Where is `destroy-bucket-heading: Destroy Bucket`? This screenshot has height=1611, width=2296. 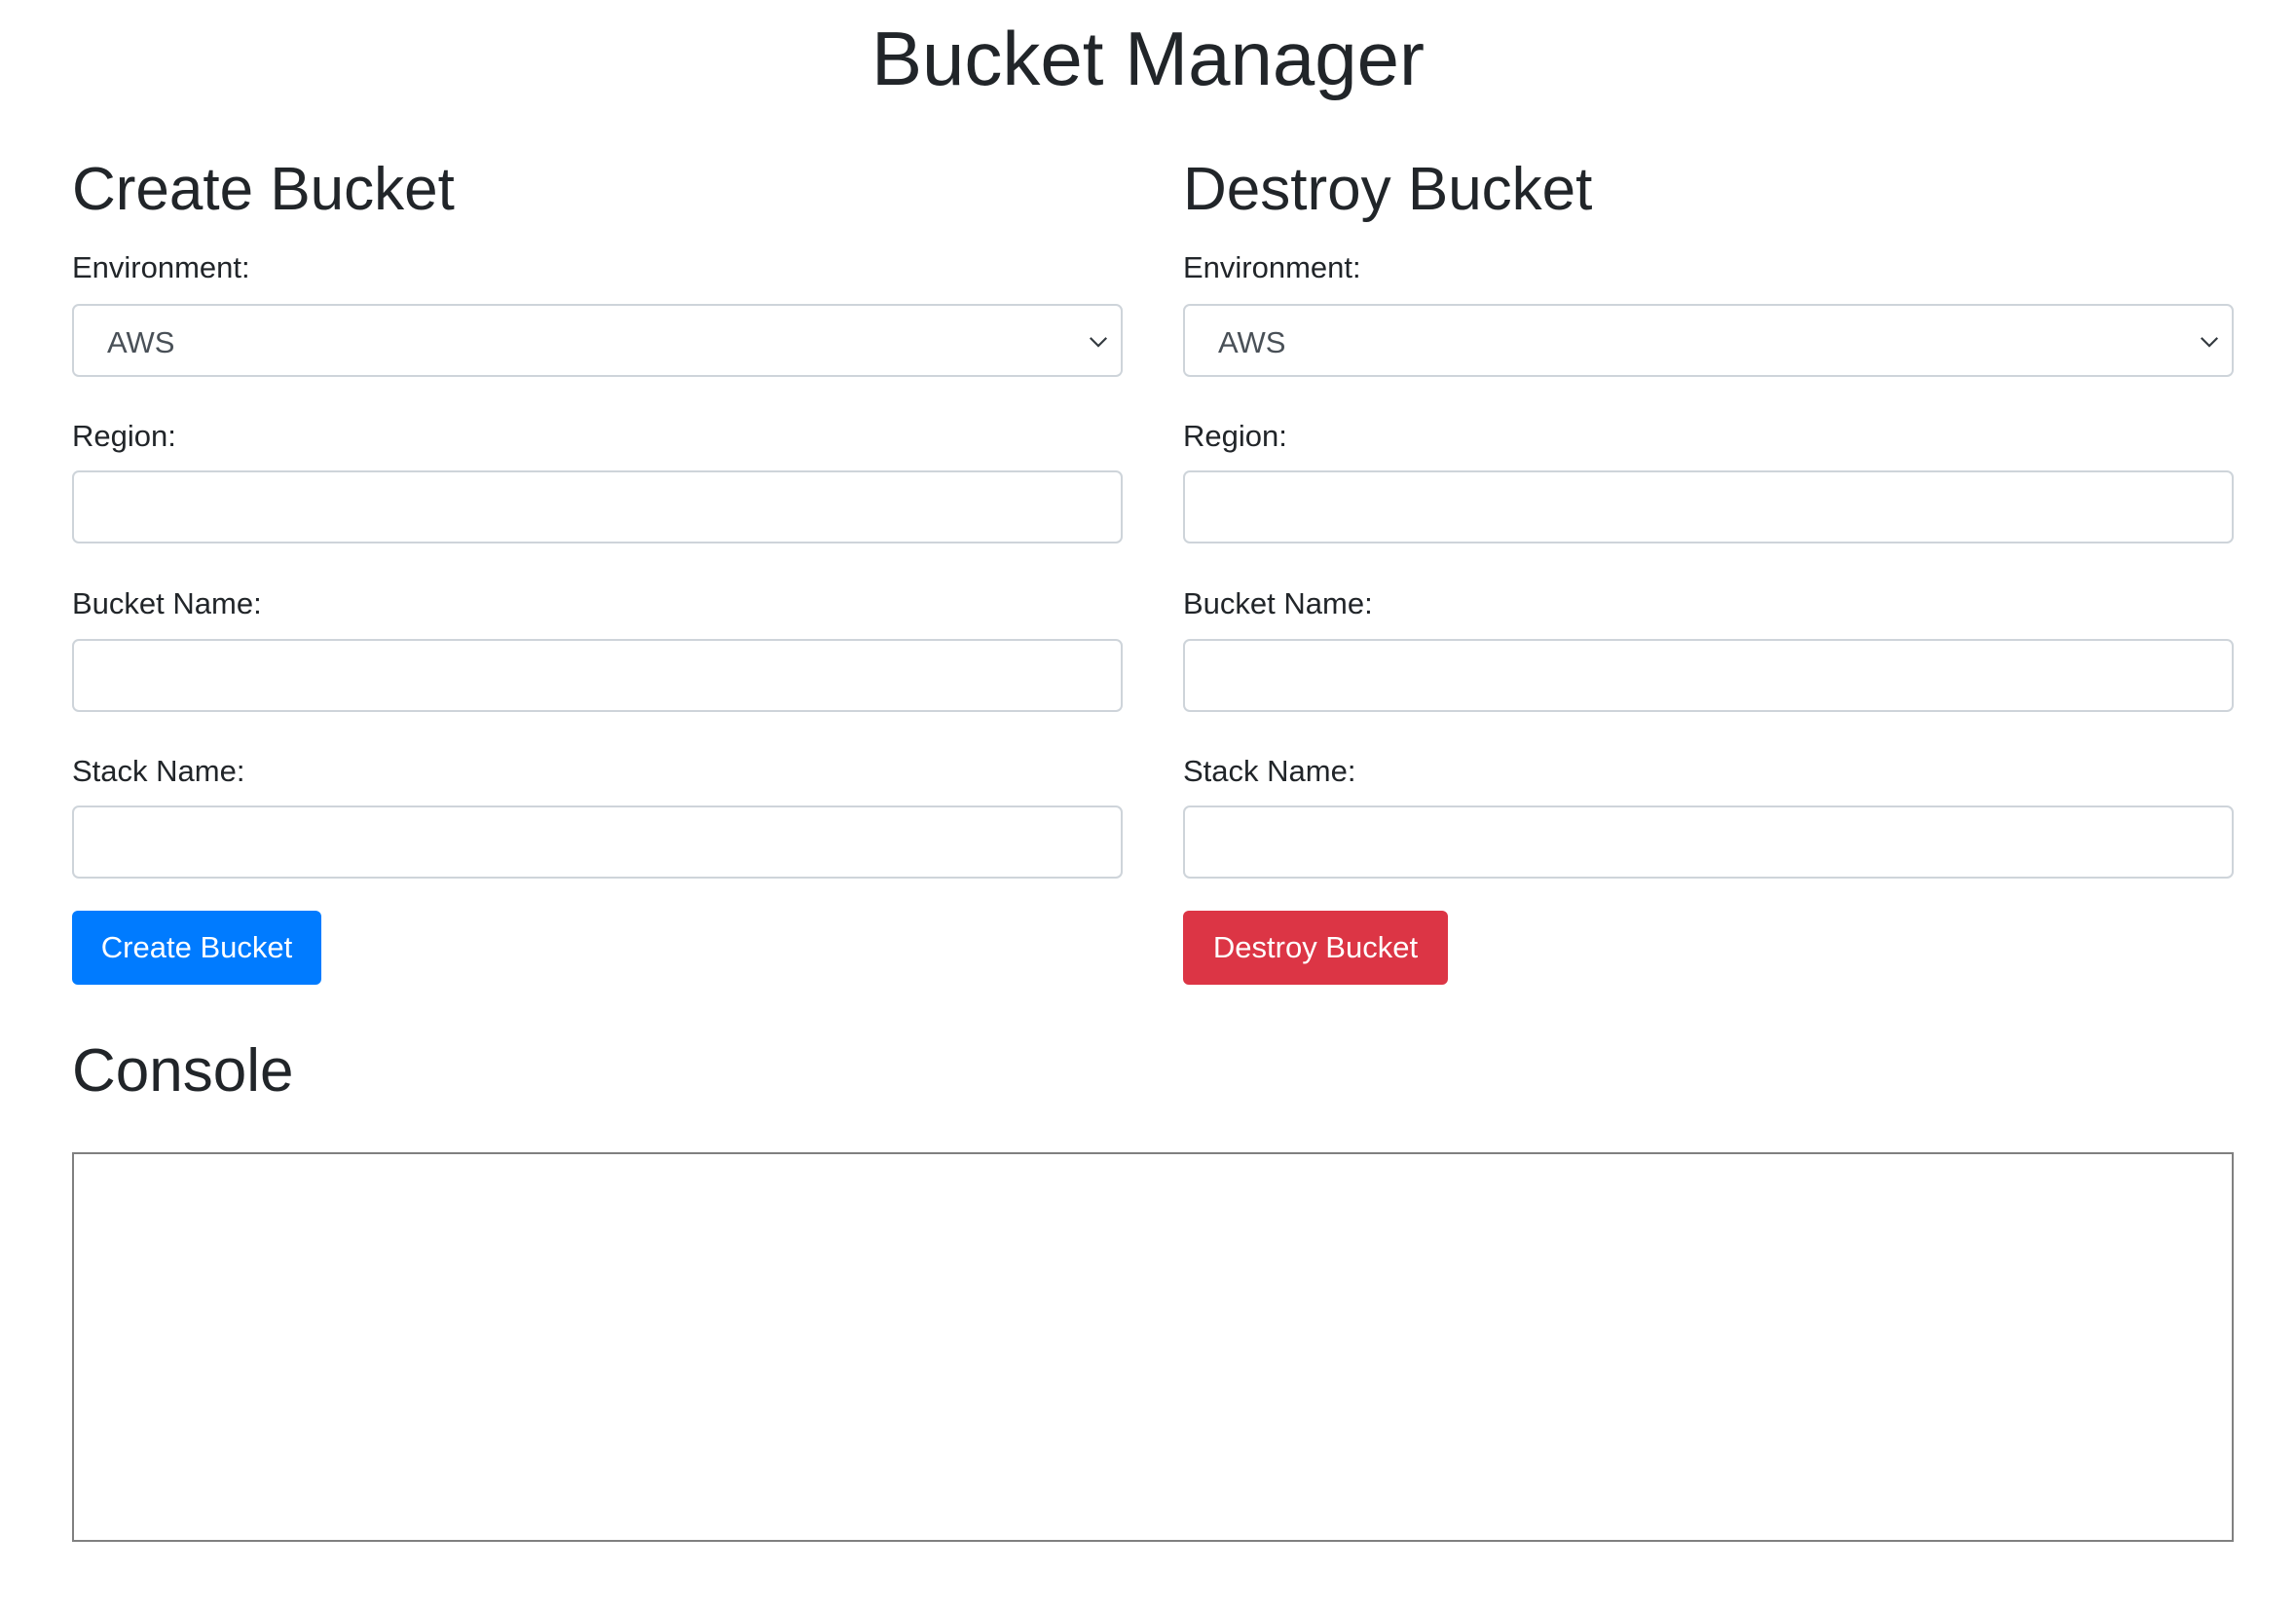 destroy-bucket-heading: Destroy Bucket is located at coordinates (1388, 189).